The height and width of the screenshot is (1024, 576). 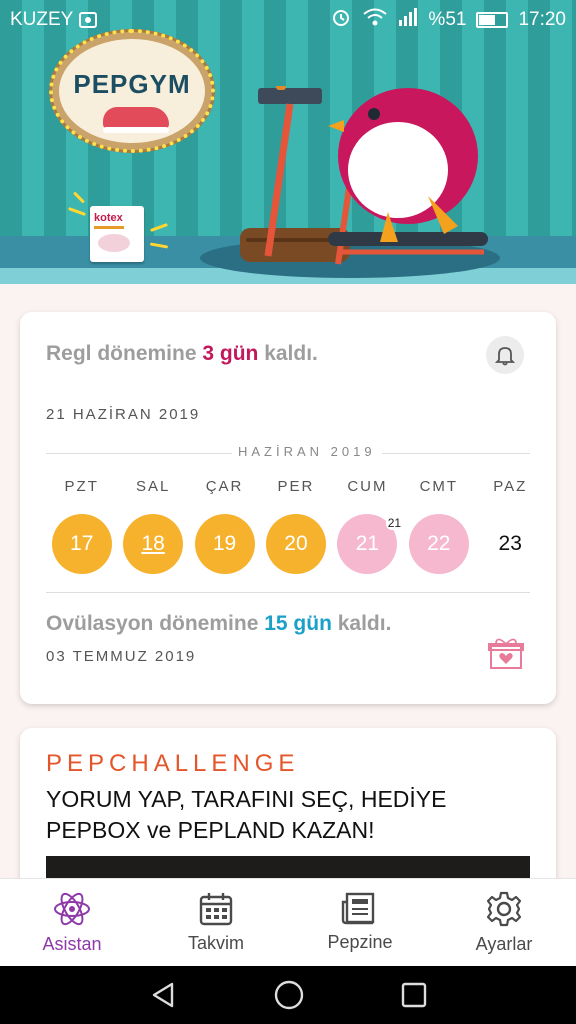 I want to click on nav-ayarlar: Ayarlar, so click(x=504, y=922).